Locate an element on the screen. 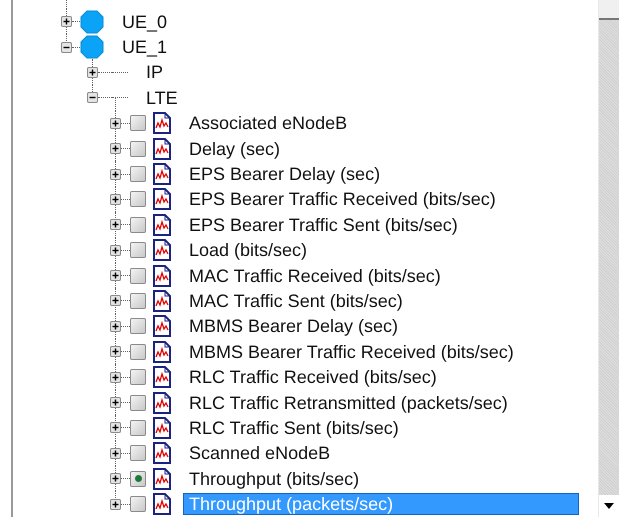 This screenshot has height=517, width=619. tree-item-label: RLC Traffic Received (bits/sec) is located at coordinates (313, 377).